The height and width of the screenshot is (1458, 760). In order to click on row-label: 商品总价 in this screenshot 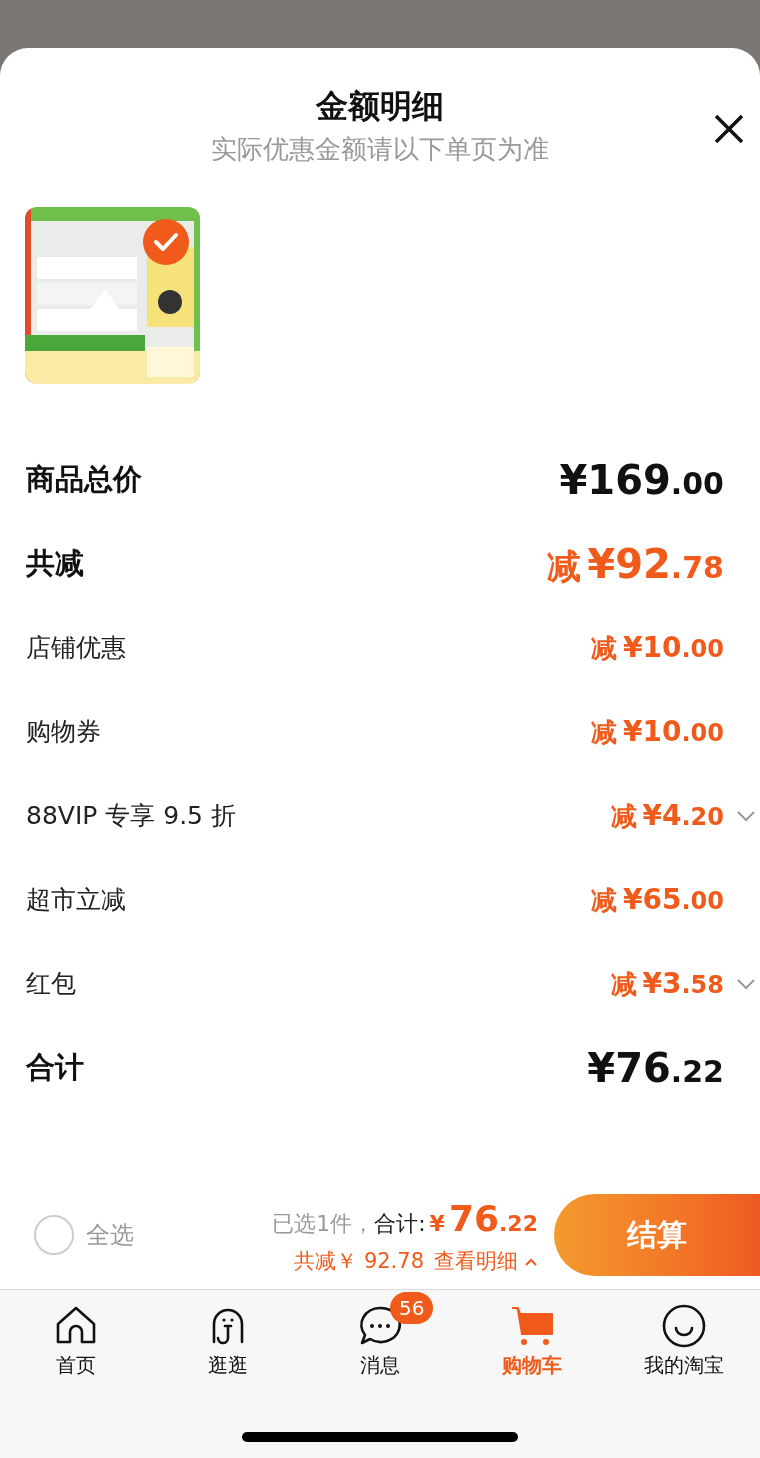, I will do `click(84, 480)`.